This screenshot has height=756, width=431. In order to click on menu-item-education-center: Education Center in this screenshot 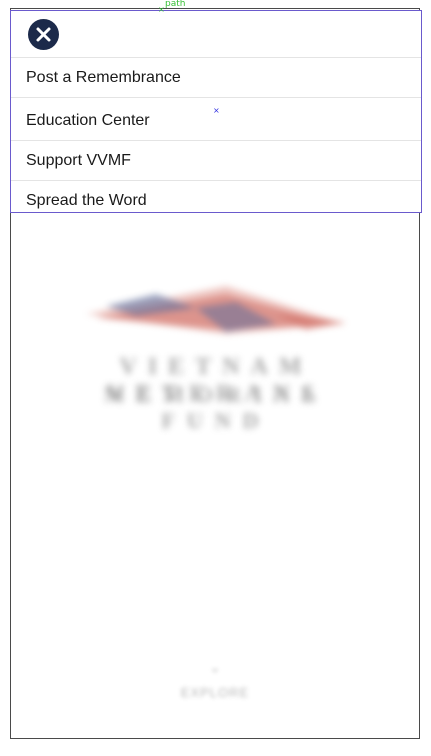, I will do `click(216, 119)`.